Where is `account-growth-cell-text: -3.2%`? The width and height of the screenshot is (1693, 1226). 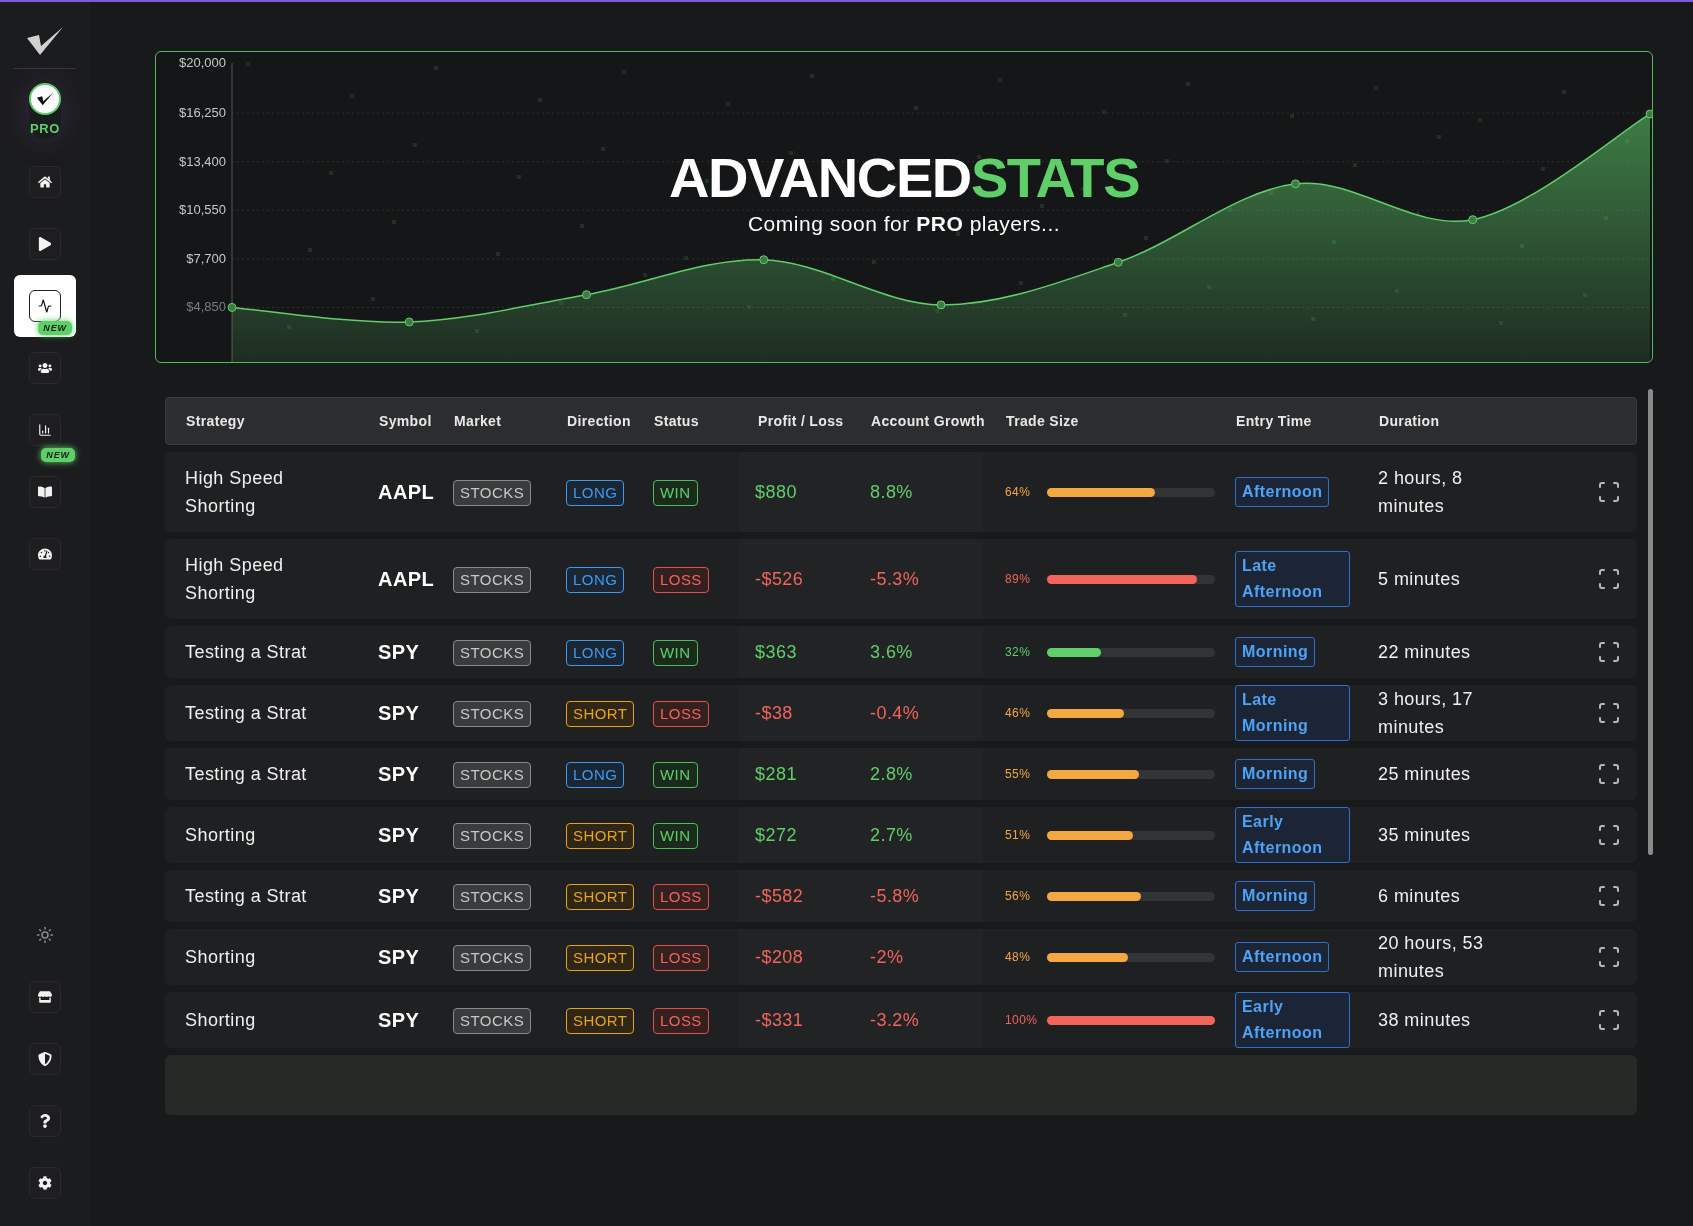 account-growth-cell-text: -3.2% is located at coordinates (895, 1020).